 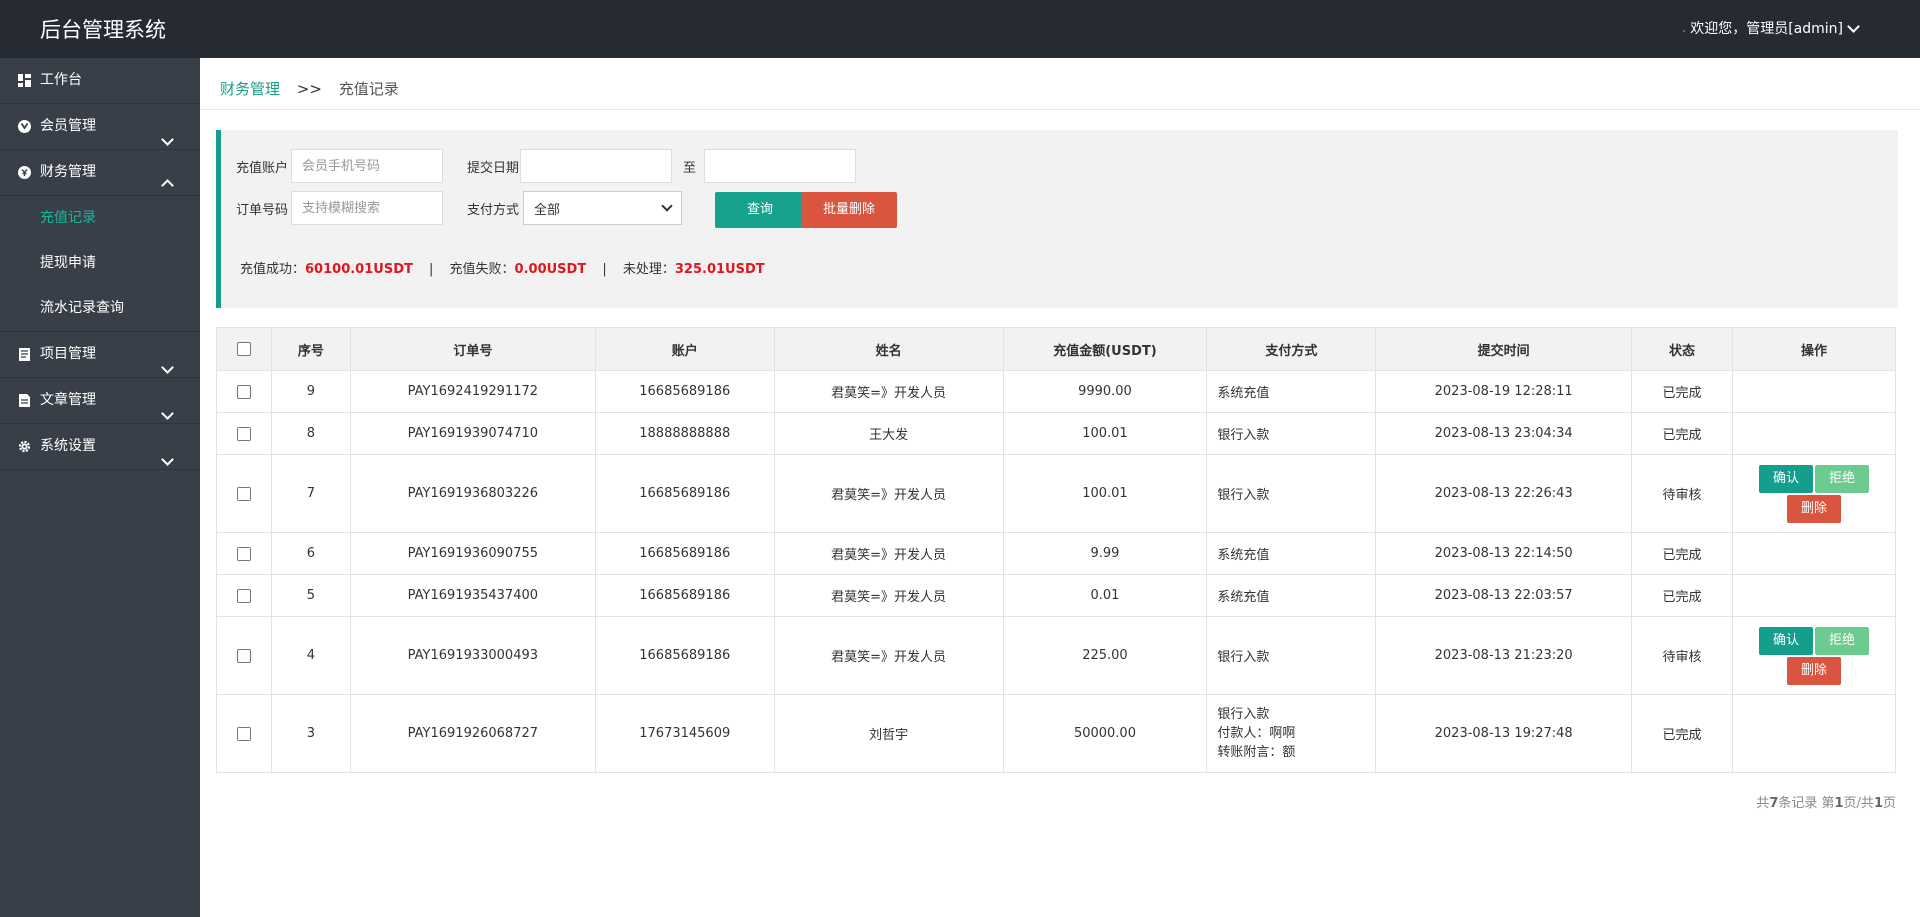 What do you see at coordinates (310, 391) in the screenshot?
I see `cell-no: 9` at bounding box center [310, 391].